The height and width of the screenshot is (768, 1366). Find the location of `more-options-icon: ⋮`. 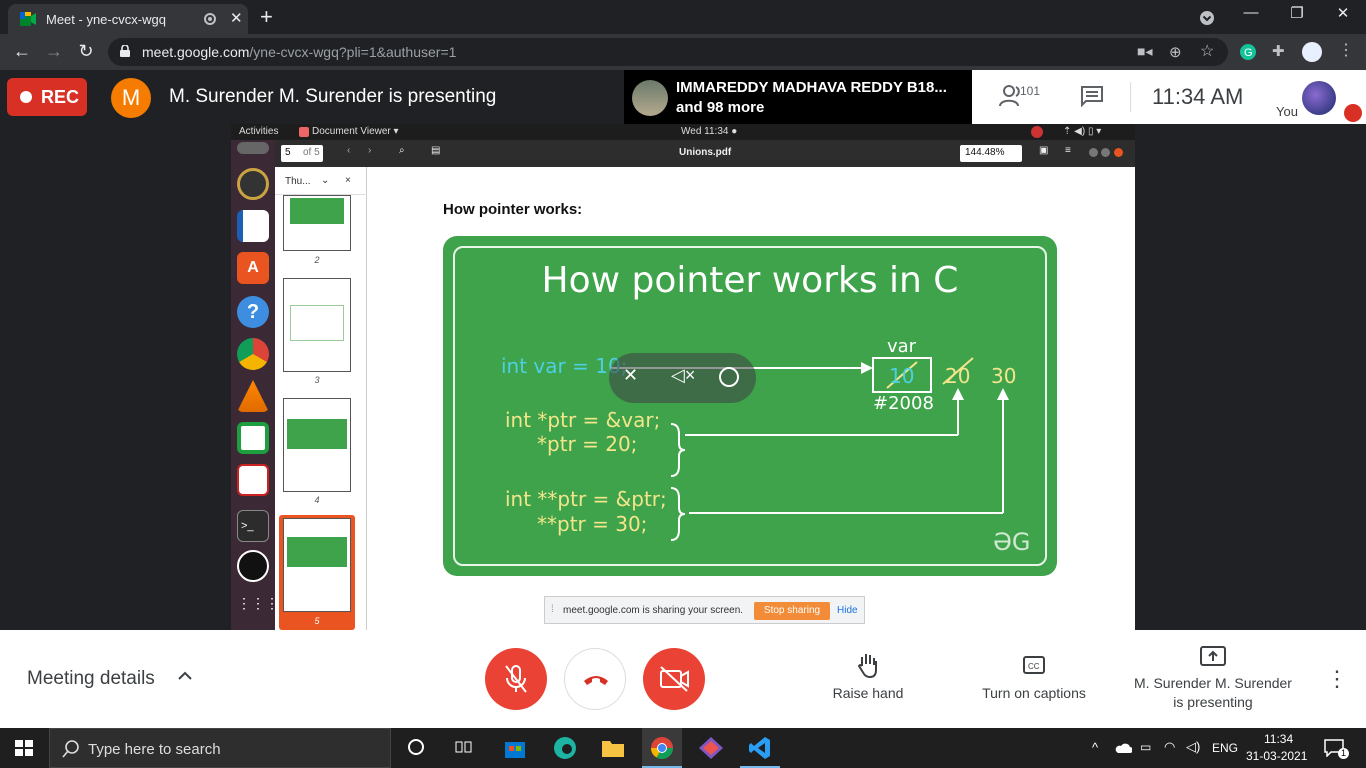

more-options-icon: ⋮ is located at coordinates (1337, 679).